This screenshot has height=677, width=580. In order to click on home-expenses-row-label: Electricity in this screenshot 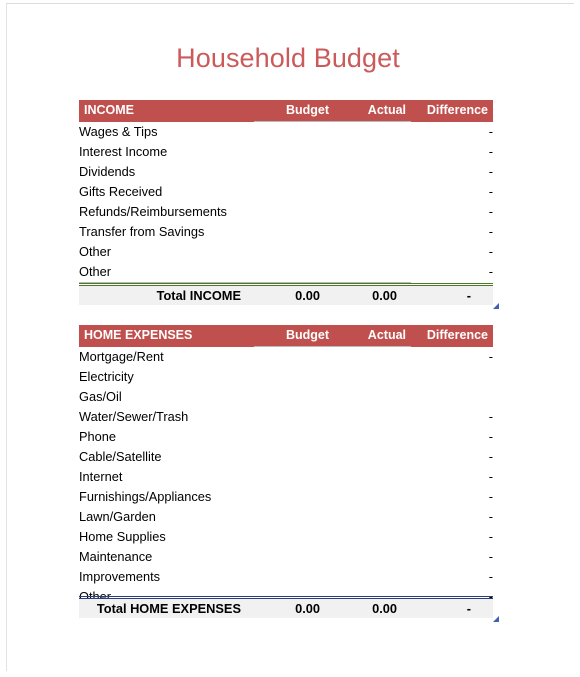, I will do `click(166, 377)`.